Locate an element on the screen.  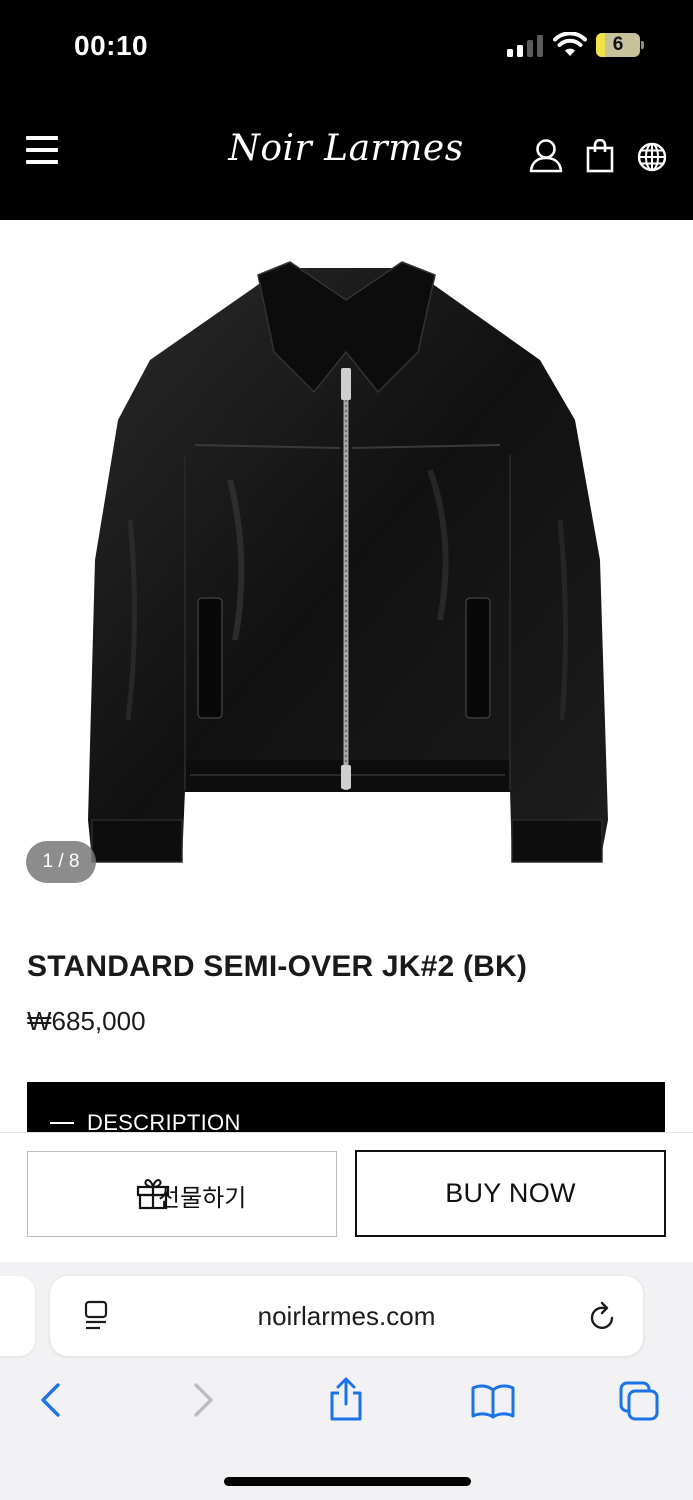
buy-now-button: BUY NOW is located at coordinates (510, 1193).